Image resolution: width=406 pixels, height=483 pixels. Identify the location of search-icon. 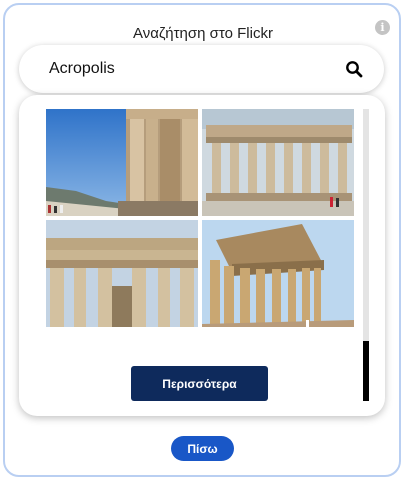
(354, 69).